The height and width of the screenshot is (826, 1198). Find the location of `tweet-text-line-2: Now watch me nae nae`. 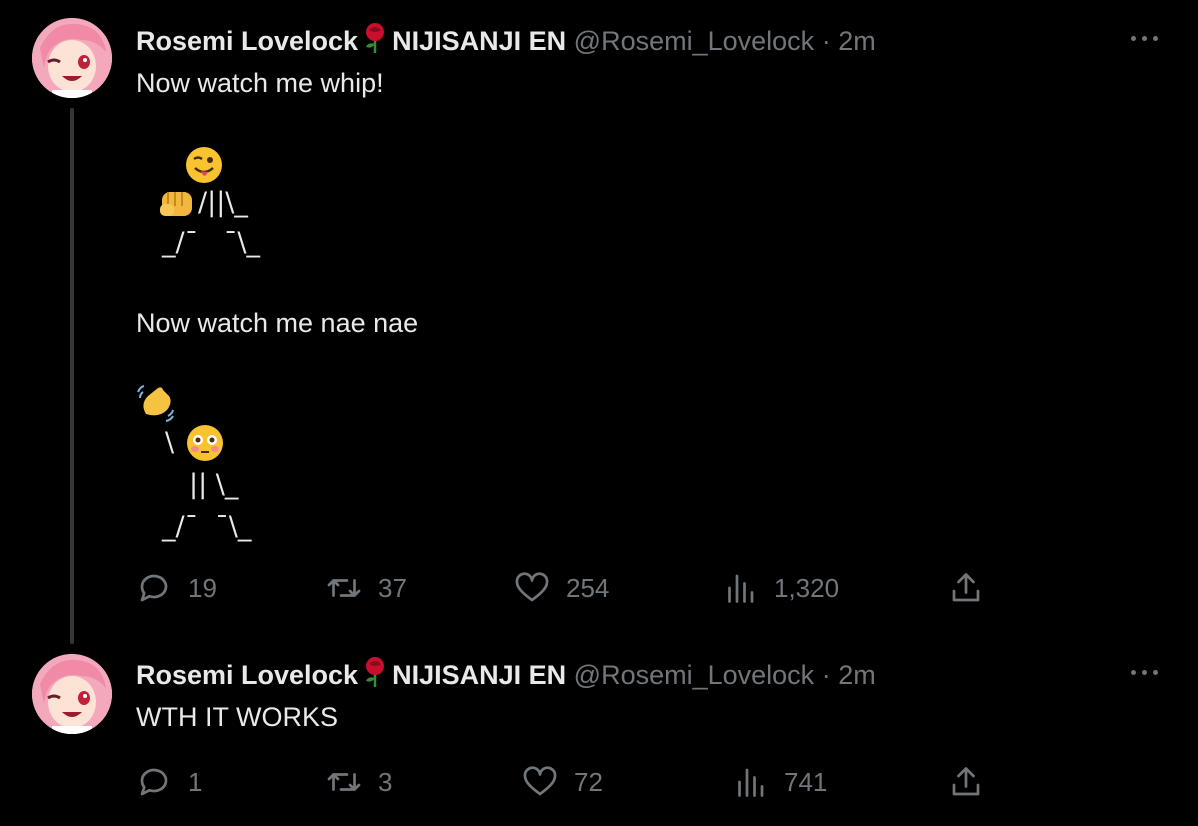

tweet-text-line-2: Now watch me nae nae is located at coordinates (277, 323).